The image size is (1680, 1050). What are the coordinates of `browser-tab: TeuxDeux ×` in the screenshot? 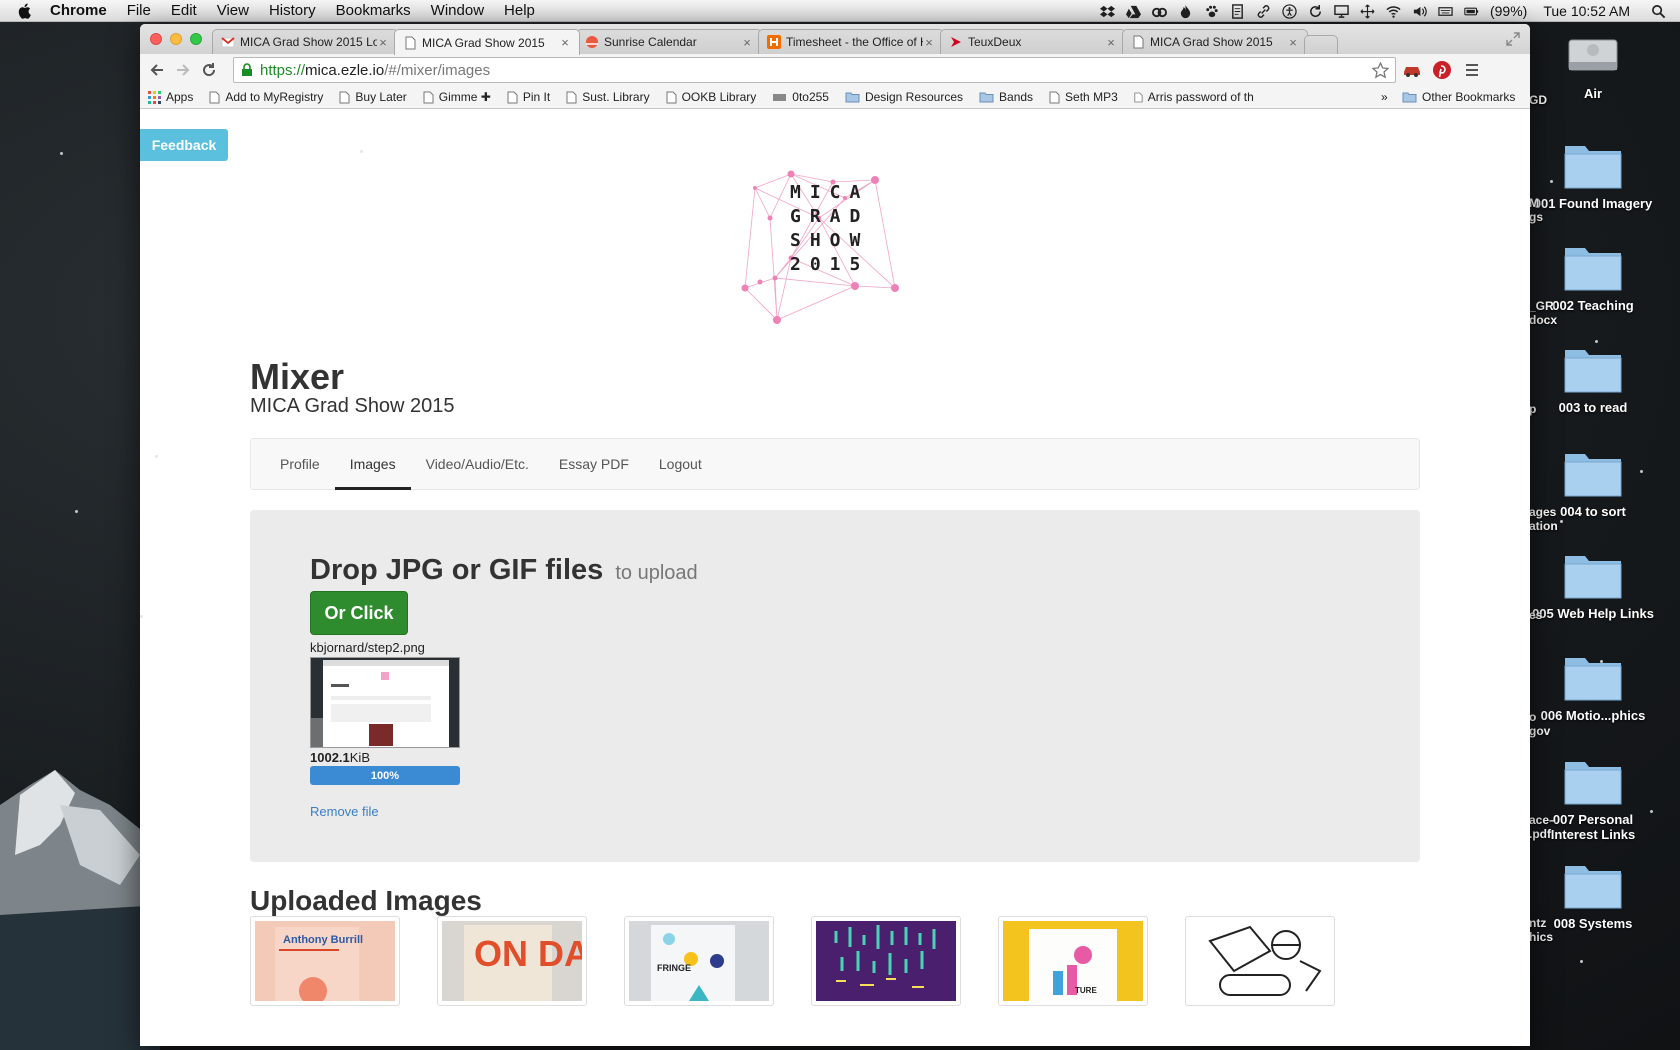 It's located at (1033, 41).